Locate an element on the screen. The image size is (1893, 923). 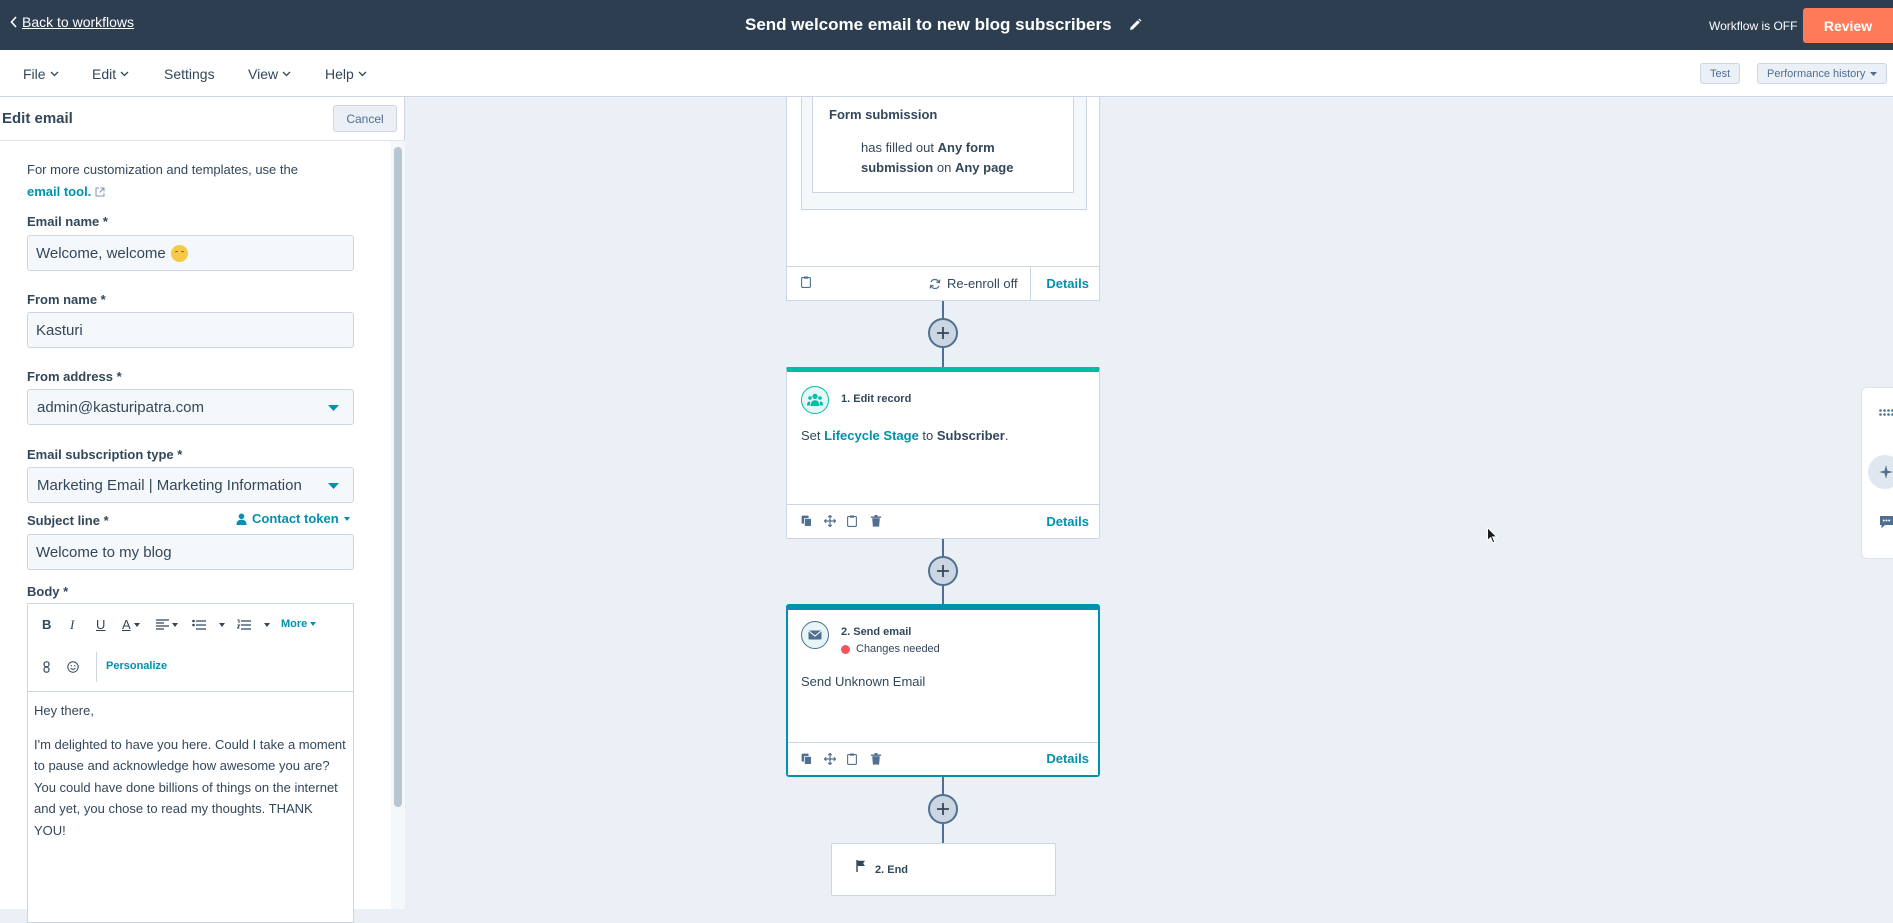
menu-help-label: Help is located at coordinates (339, 74).